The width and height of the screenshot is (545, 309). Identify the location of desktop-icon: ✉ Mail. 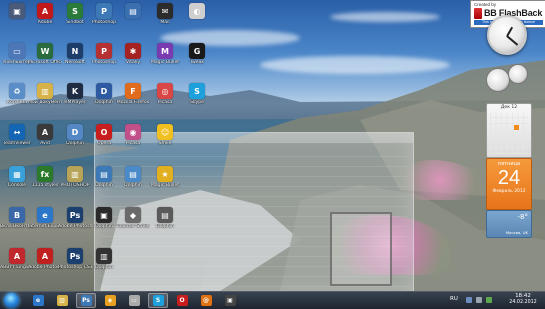
(165, 18).